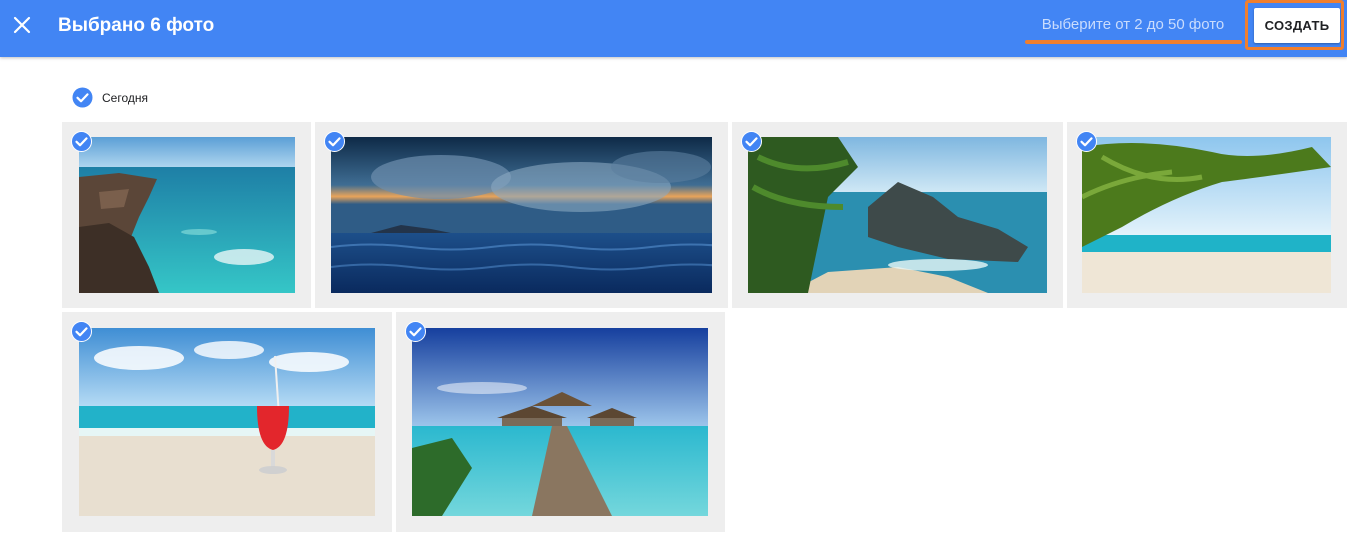 The height and width of the screenshot is (535, 1347). What do you see at coordinates (1133, 42) in the screenshot?
I see `hint-highlight-underline` at bounding box center [1133, 42].